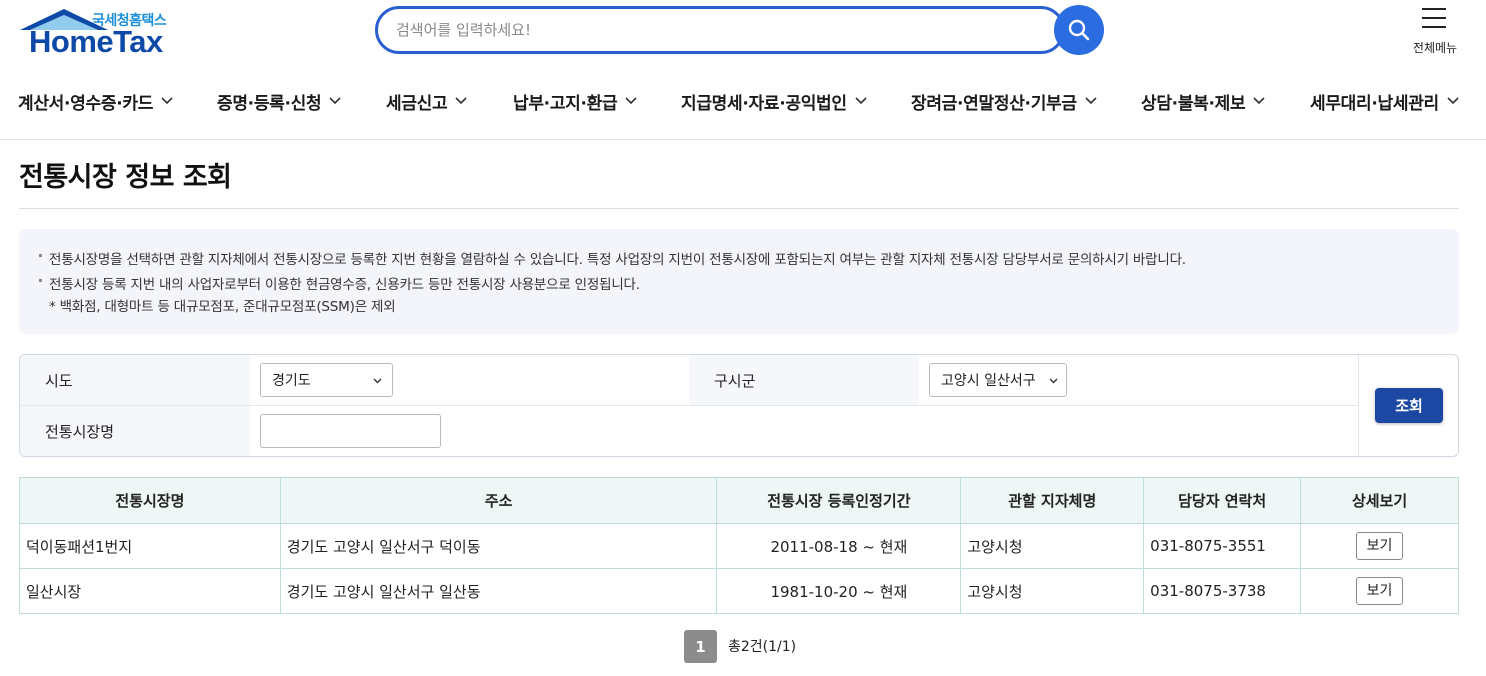 The image size is (1486, 676). Describe the element at coordinates (96, 41) in the screenshot. I see `logo-text: HomeTax` at that location.